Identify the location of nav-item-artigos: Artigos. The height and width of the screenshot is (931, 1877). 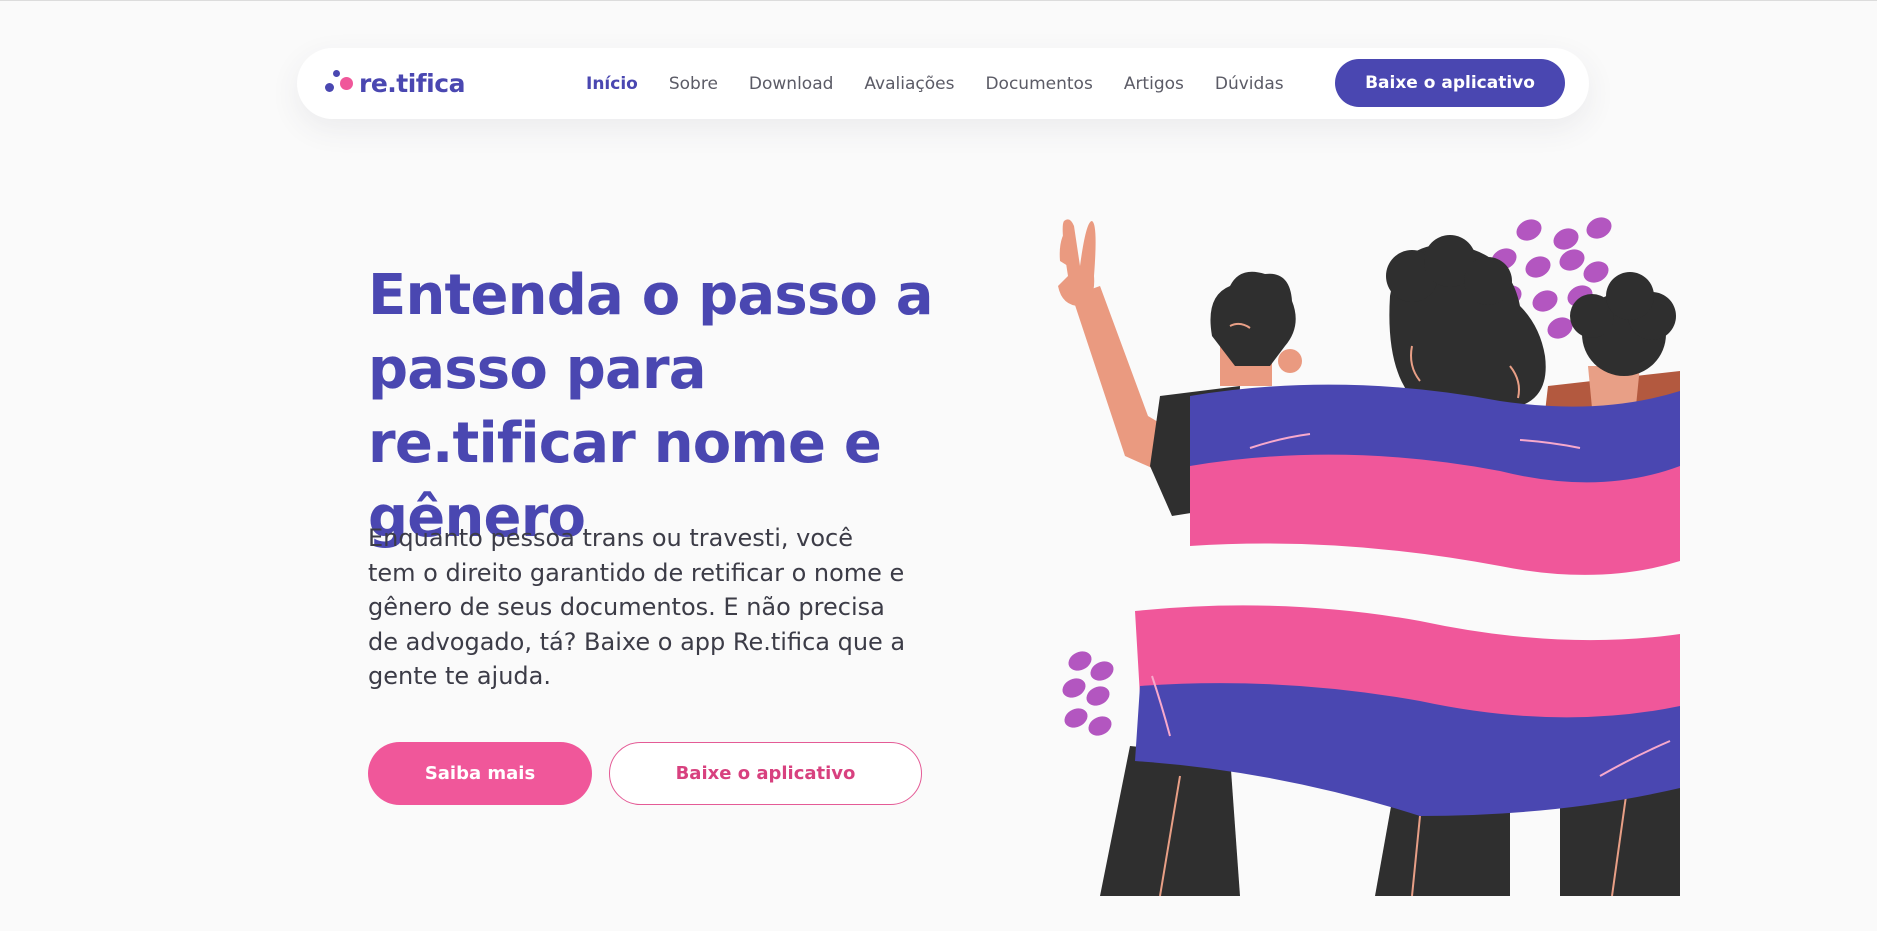
(1154, 84).